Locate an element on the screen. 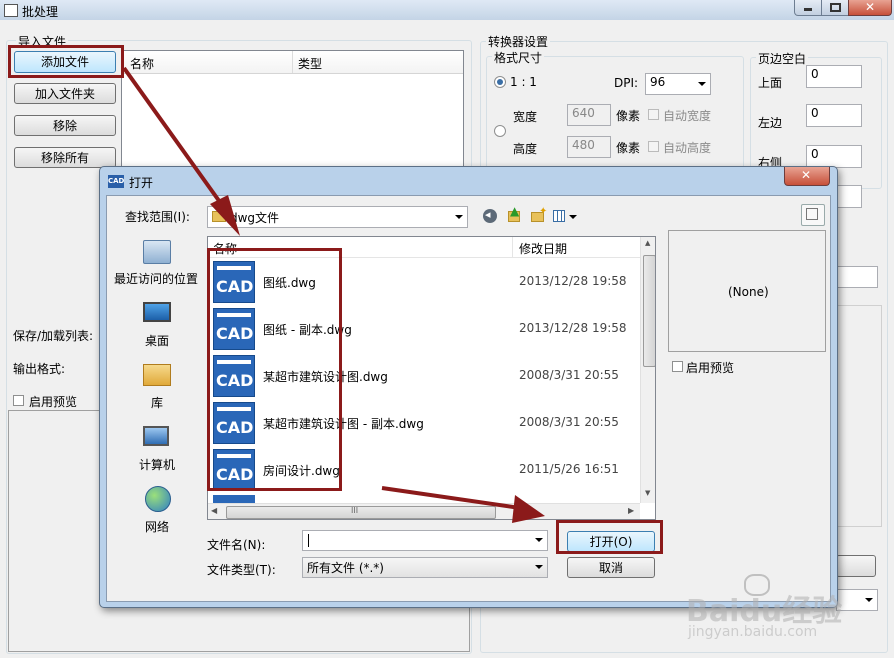  watermark-url: jingyan.baidu.com is located at coordinates (753, 632).